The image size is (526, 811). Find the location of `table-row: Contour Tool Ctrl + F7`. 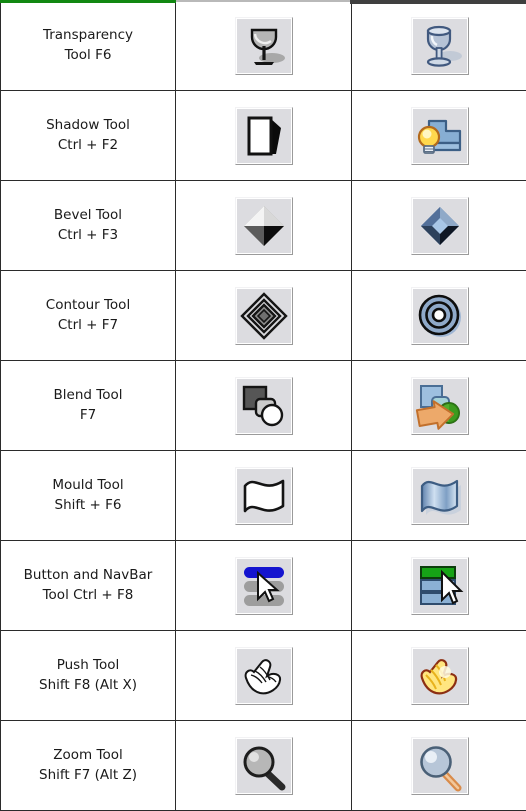

table-row: Contour Tool Ctrl + F7 is located at coordinates (263, 315).